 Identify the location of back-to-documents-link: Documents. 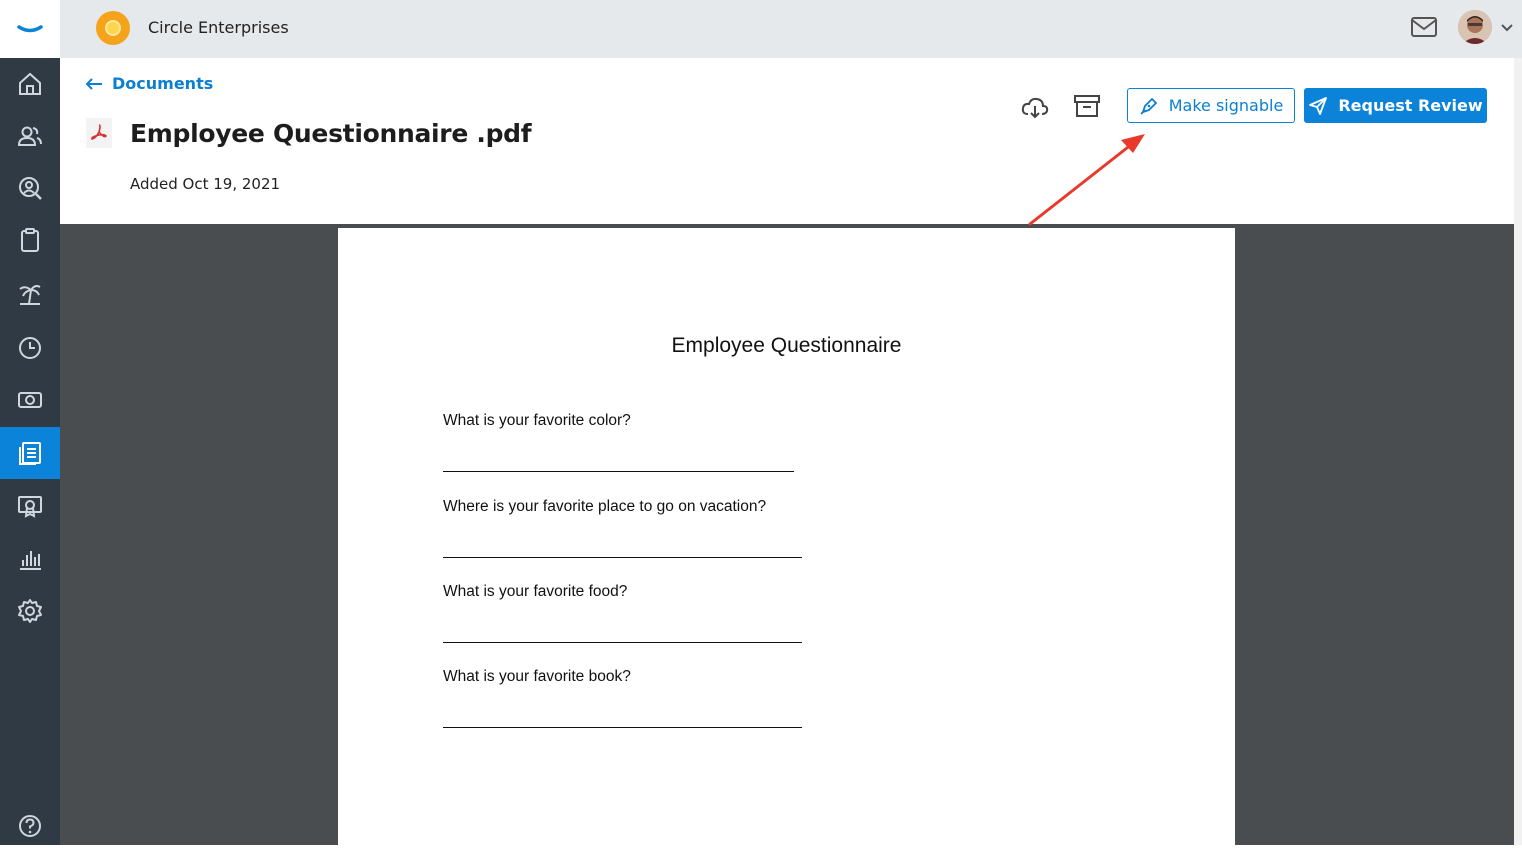
(148, 83).